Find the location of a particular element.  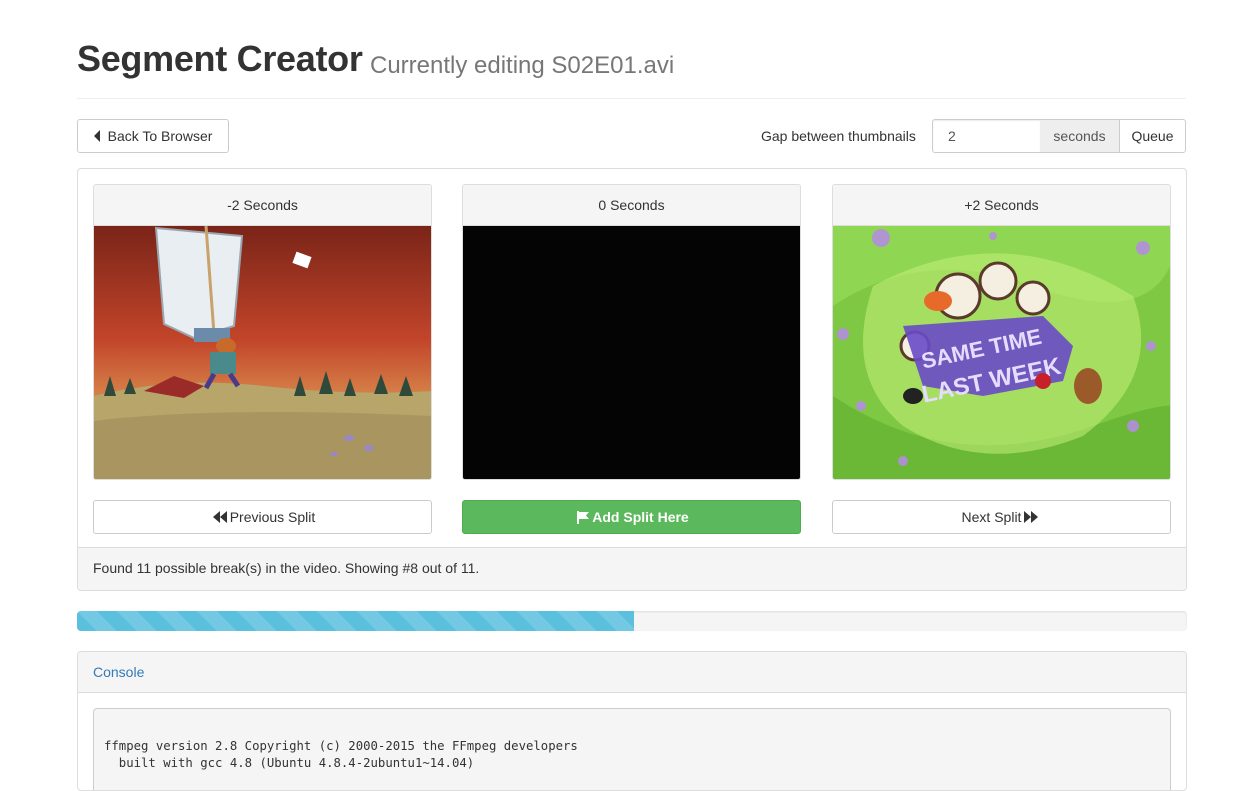

flag-icon is located at coordinates (583, 517).